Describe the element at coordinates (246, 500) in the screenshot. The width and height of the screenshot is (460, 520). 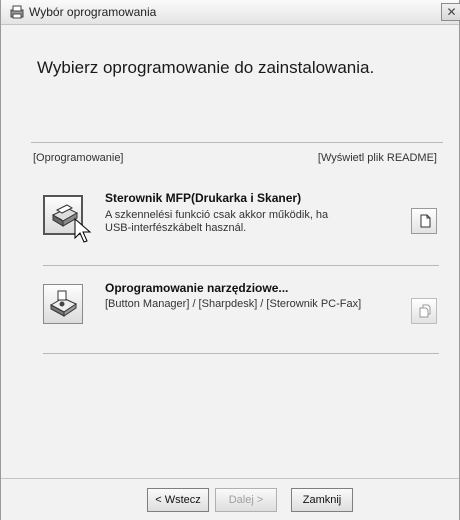
I see `next-button: Dalej >` at that location.